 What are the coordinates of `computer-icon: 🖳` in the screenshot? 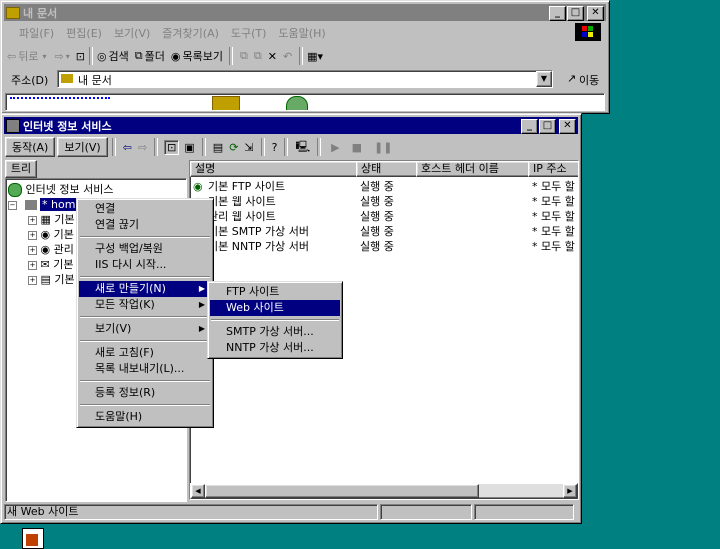 It's located at (302, 147).